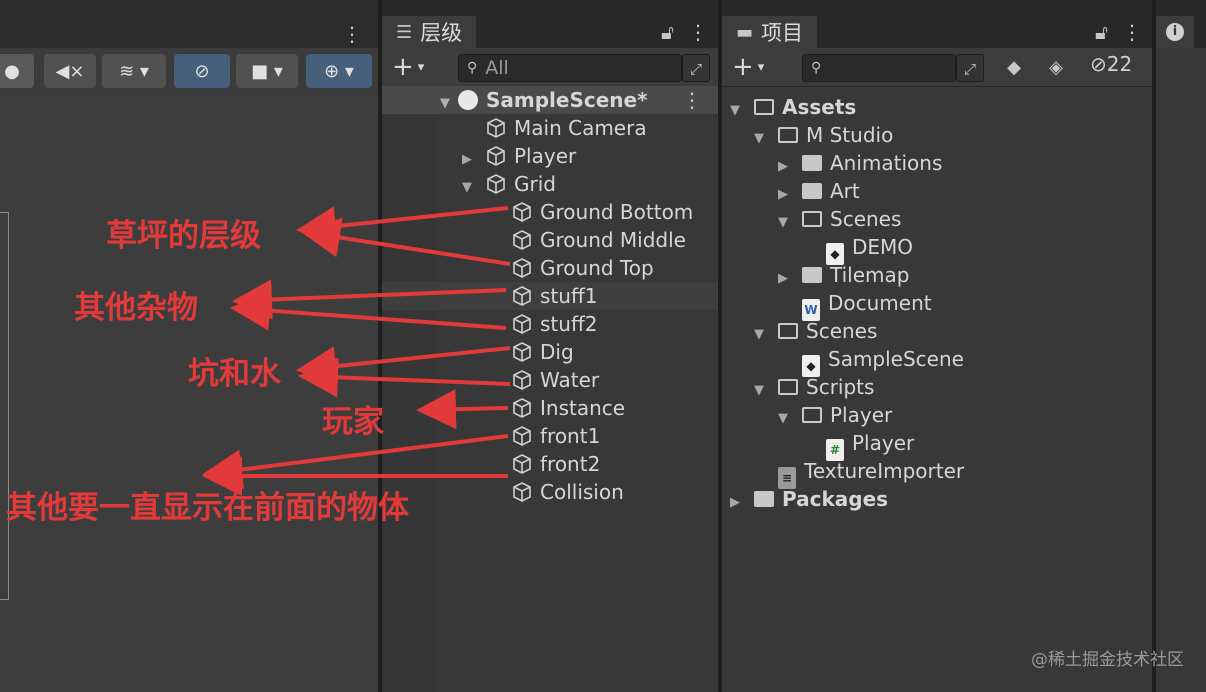  Describe the element at coordinates (860, 163) in the screenshot. I see `project-item: ▶ Animations` at that location.